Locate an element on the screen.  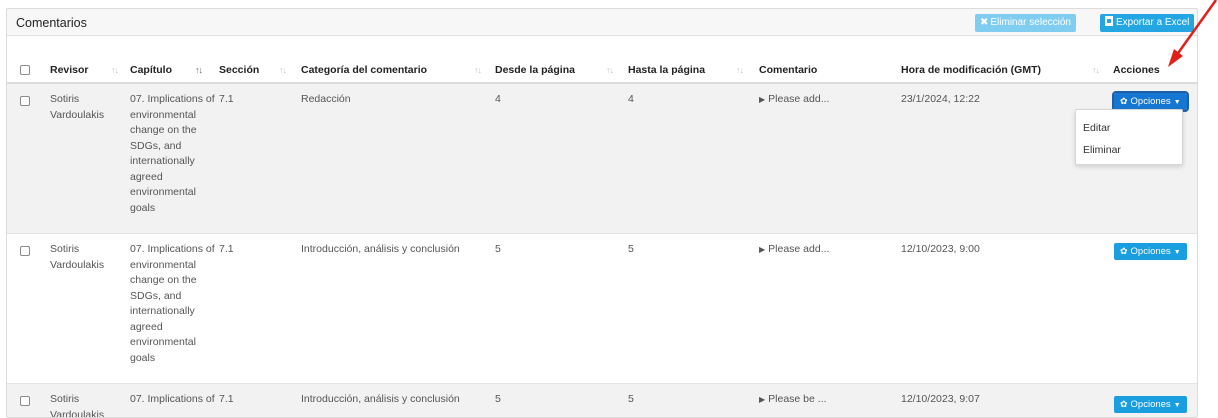
column-header-category: Categoría del comentario is located at coordinates (364, 70).